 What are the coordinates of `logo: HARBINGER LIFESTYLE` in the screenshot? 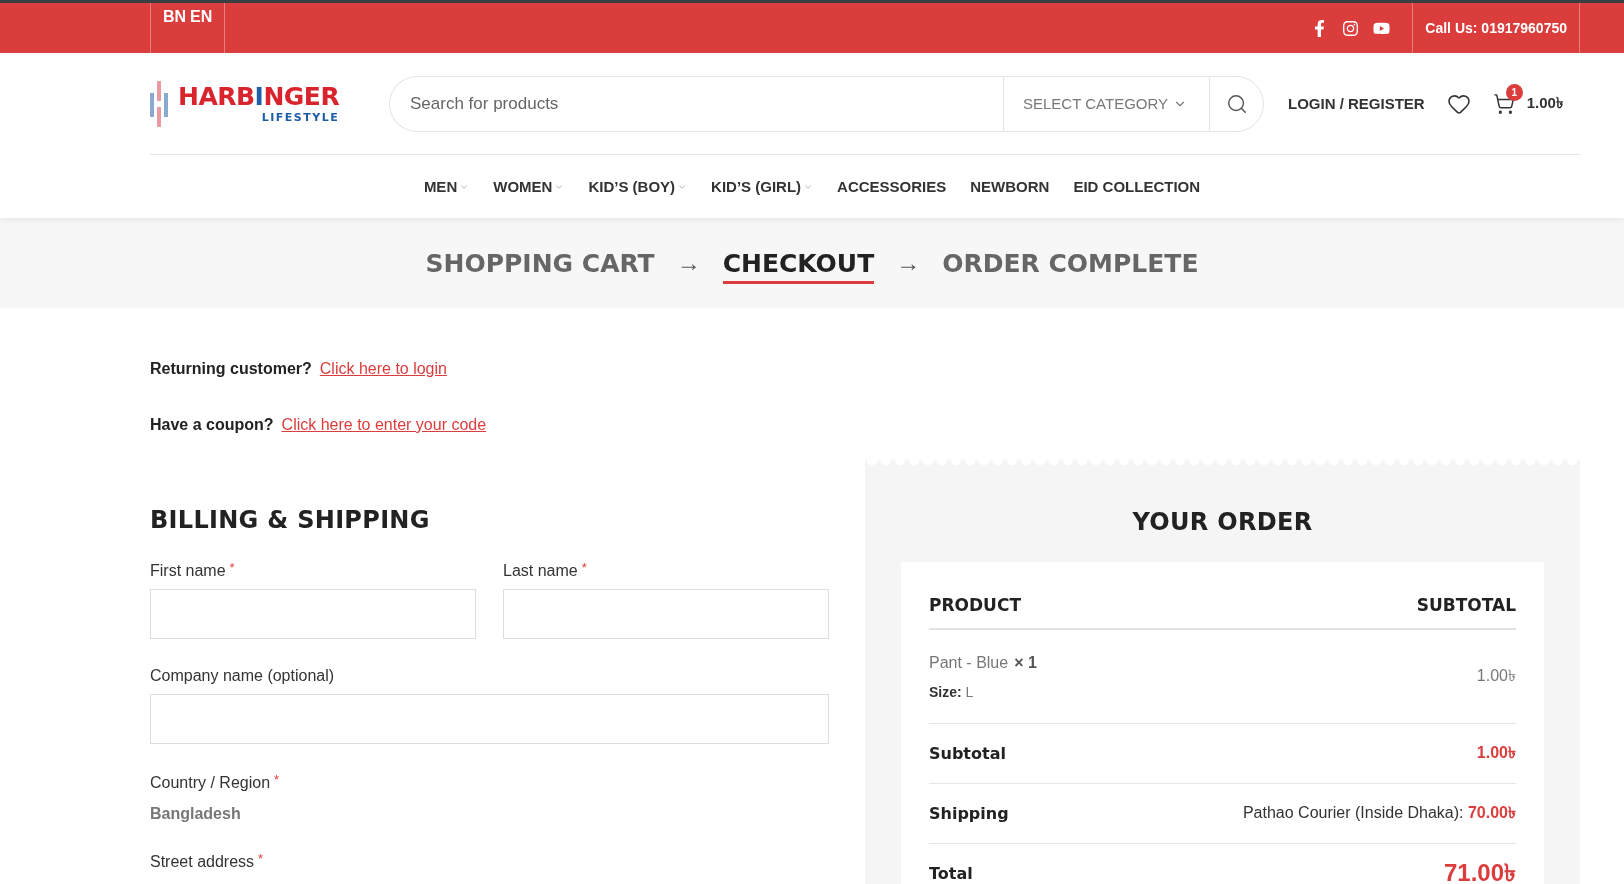 It's located at (269, 103).